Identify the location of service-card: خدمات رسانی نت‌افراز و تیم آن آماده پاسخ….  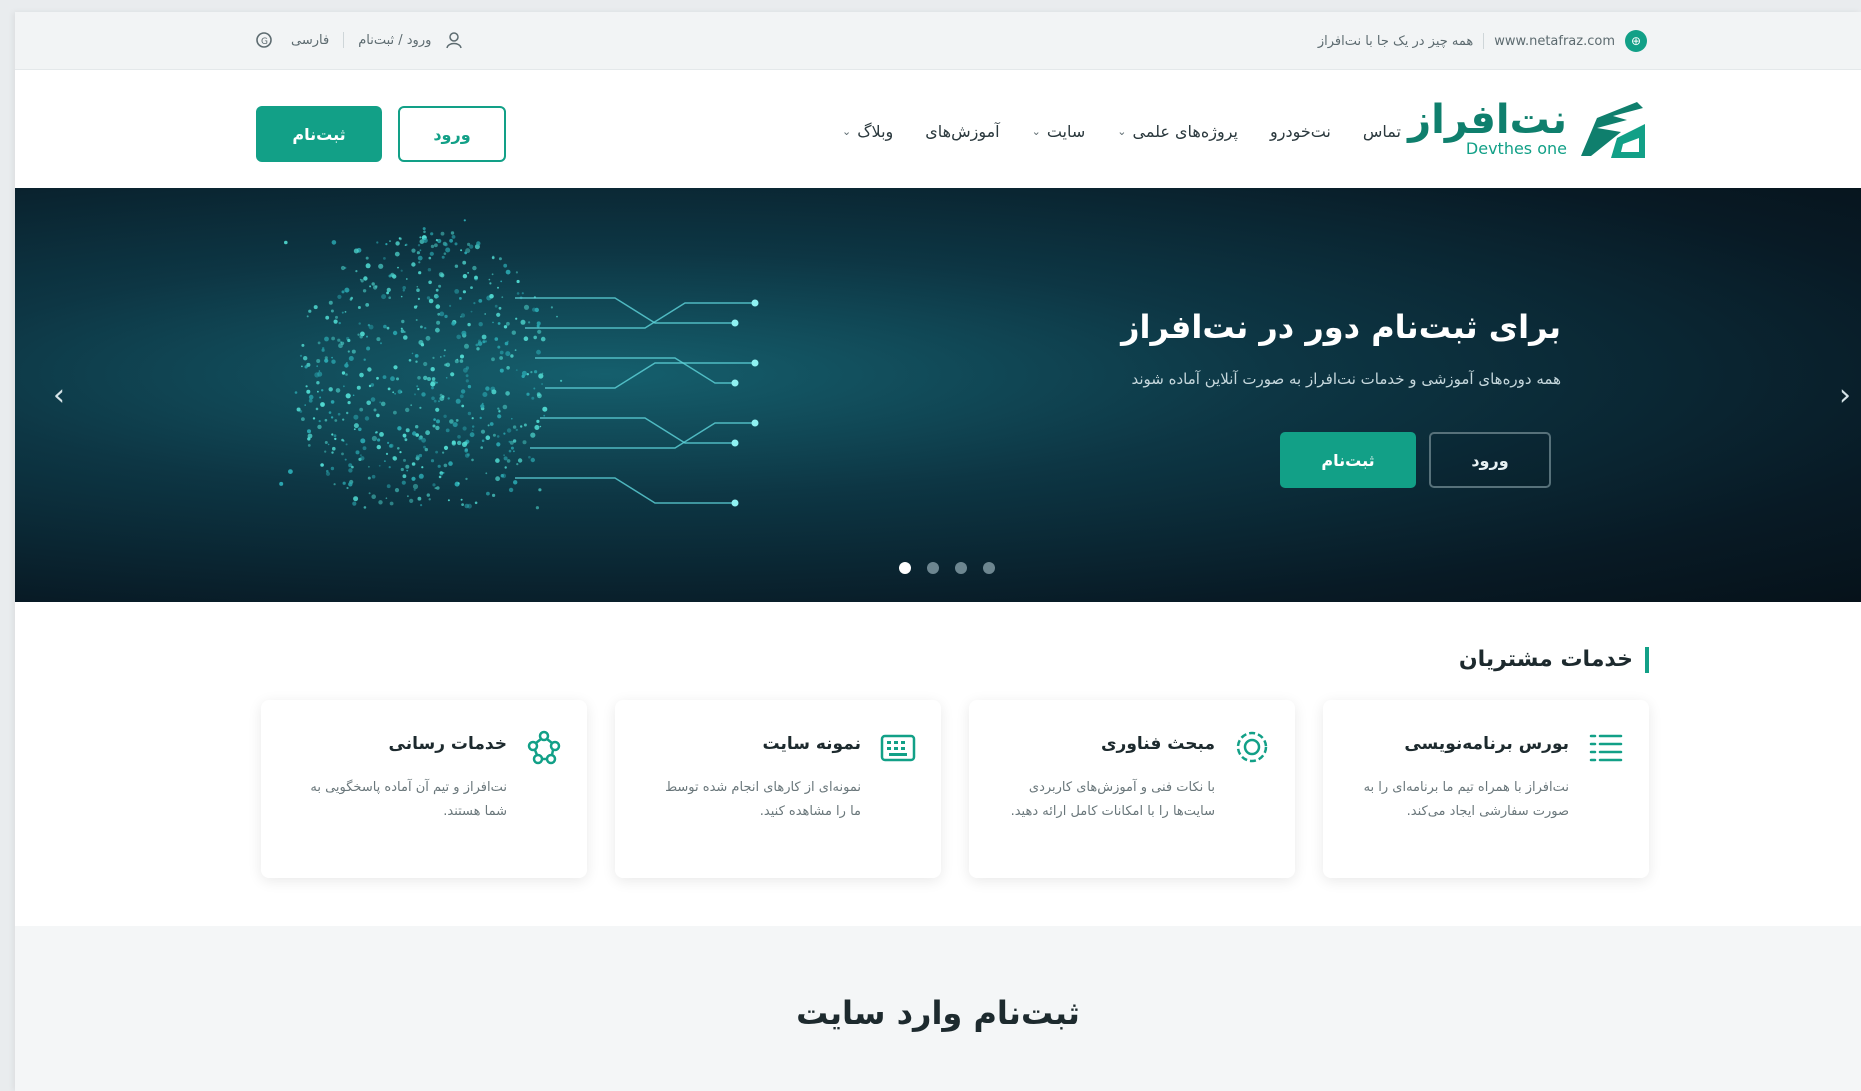
(424, 789).